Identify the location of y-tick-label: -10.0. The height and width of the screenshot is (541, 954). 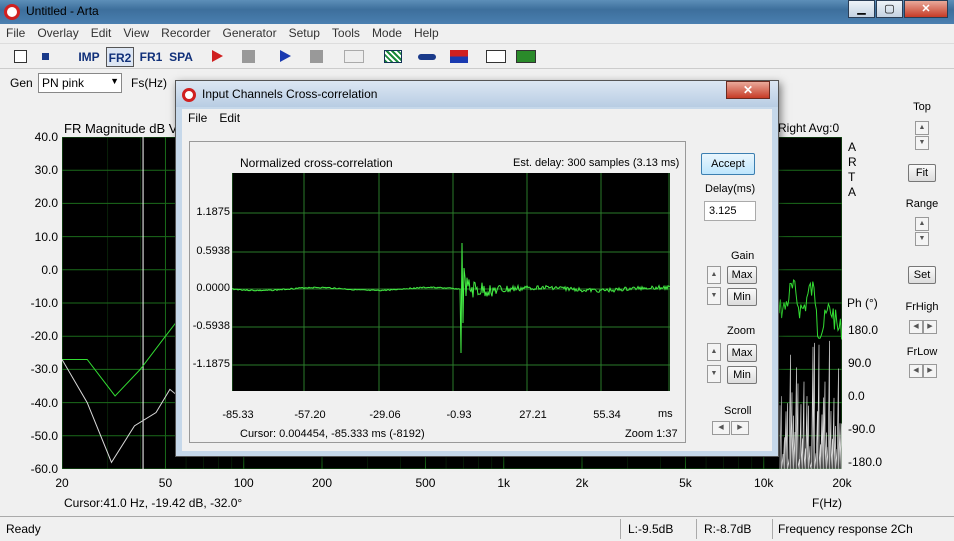
(44, 303).